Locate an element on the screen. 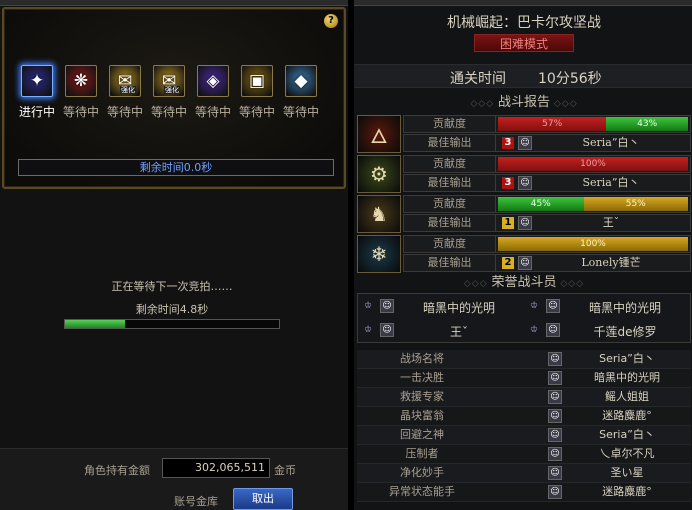 This screenshot has height=510, width=692. honor-box: ♔ ☺ 暗黑中的光明 ♔ ☺ 暗黑中的光明 ♔ ☺ 王ˇ ♔ ☺ 千莲de修罗 is located at coordinates (524, 318).